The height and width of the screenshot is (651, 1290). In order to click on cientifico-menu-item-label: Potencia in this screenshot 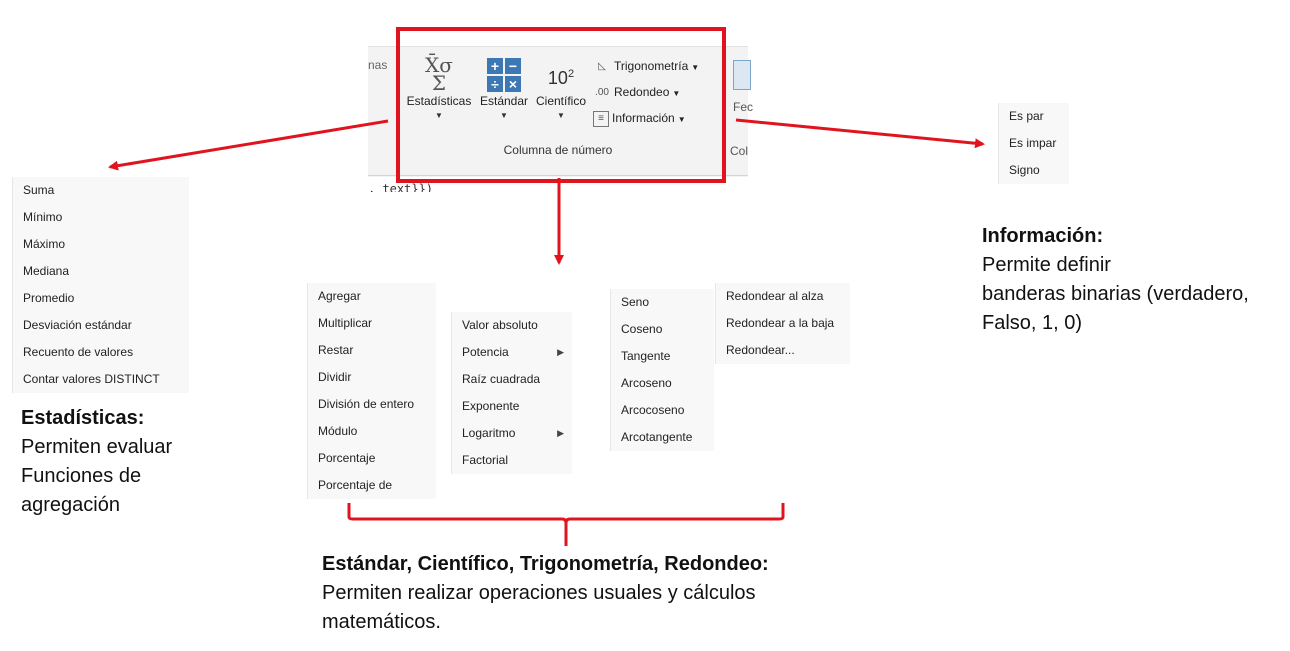, I will do `click(485, 352)`.